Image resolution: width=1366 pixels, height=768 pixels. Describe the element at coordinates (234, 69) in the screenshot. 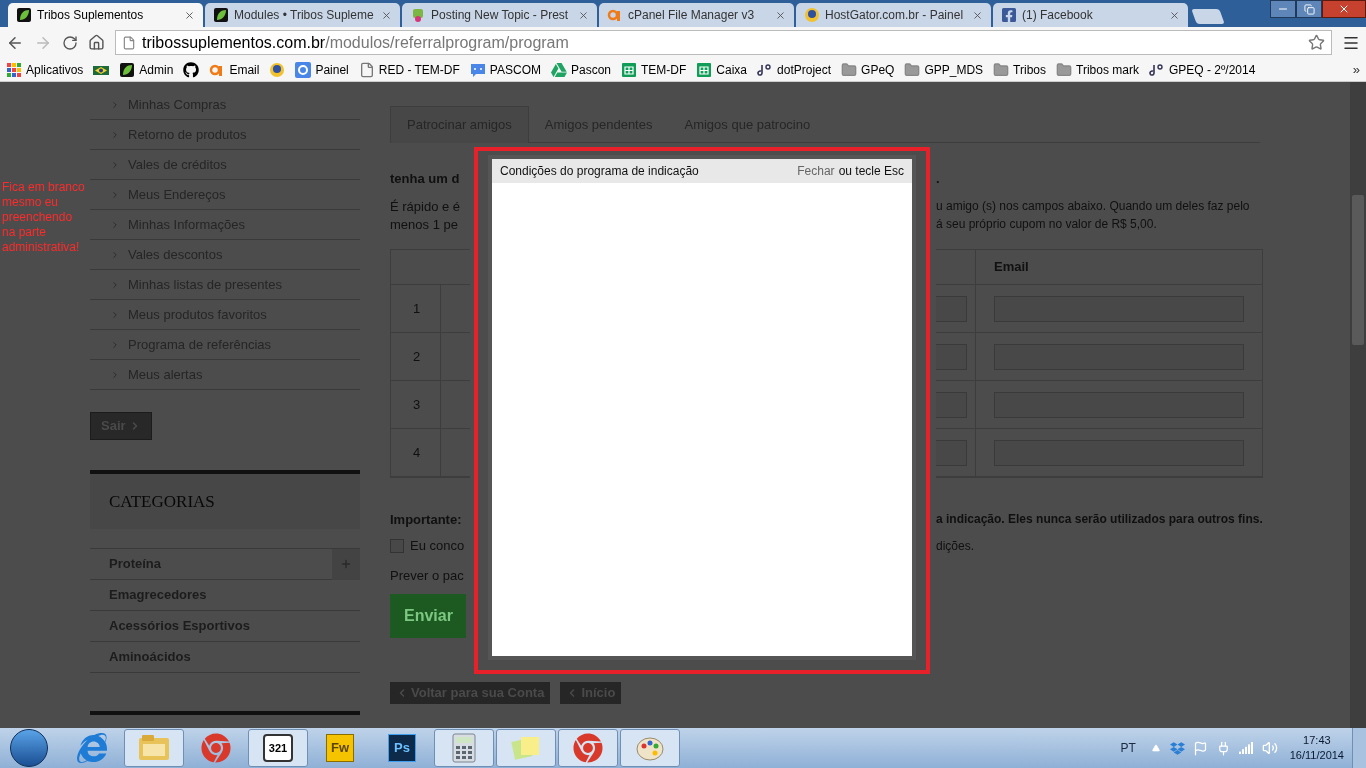

I see `bookmark-link: Email` at that location.